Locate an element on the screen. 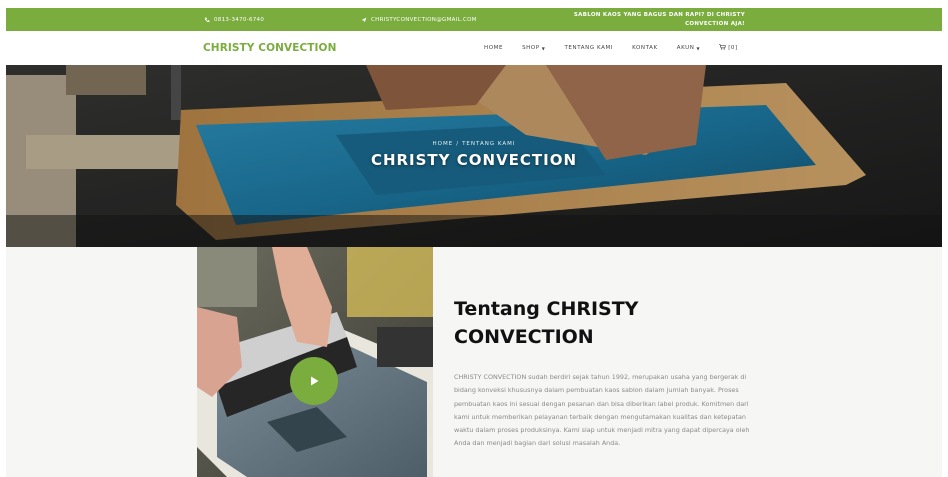 This screenshot has height=477, width=948. nav-home-label: HOME is located at coordinates (494, 48).